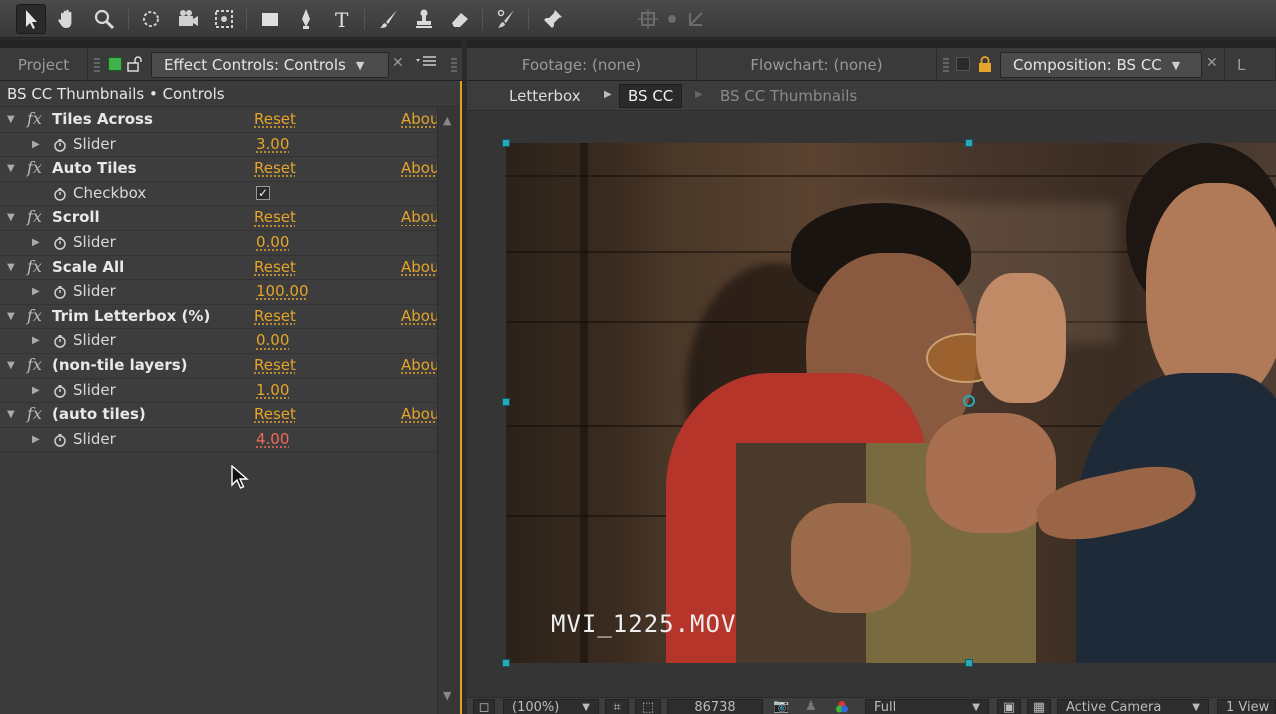  I want to click on effect-row: ▼ fx (auto tiles) Reset Abou, so click(218, 415).